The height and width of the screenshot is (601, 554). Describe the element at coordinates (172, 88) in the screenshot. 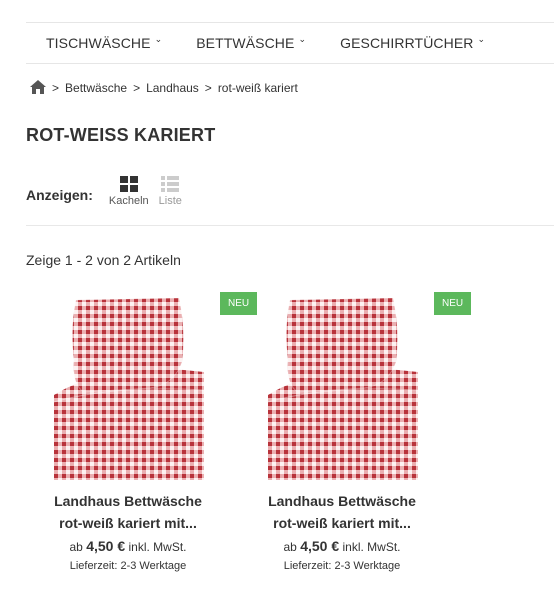

I see `breadcrumb-item-landhaus: Landhaus` at that location.